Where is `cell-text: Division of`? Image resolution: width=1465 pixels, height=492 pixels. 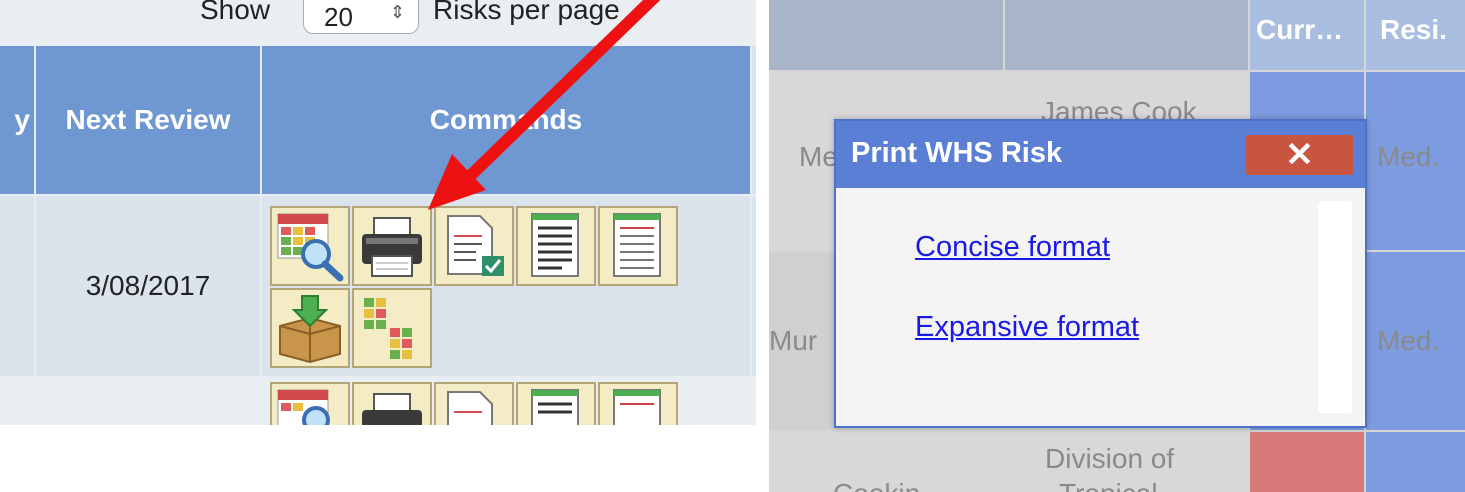 cell-text: Division of is located at coordinates (1110, 458).